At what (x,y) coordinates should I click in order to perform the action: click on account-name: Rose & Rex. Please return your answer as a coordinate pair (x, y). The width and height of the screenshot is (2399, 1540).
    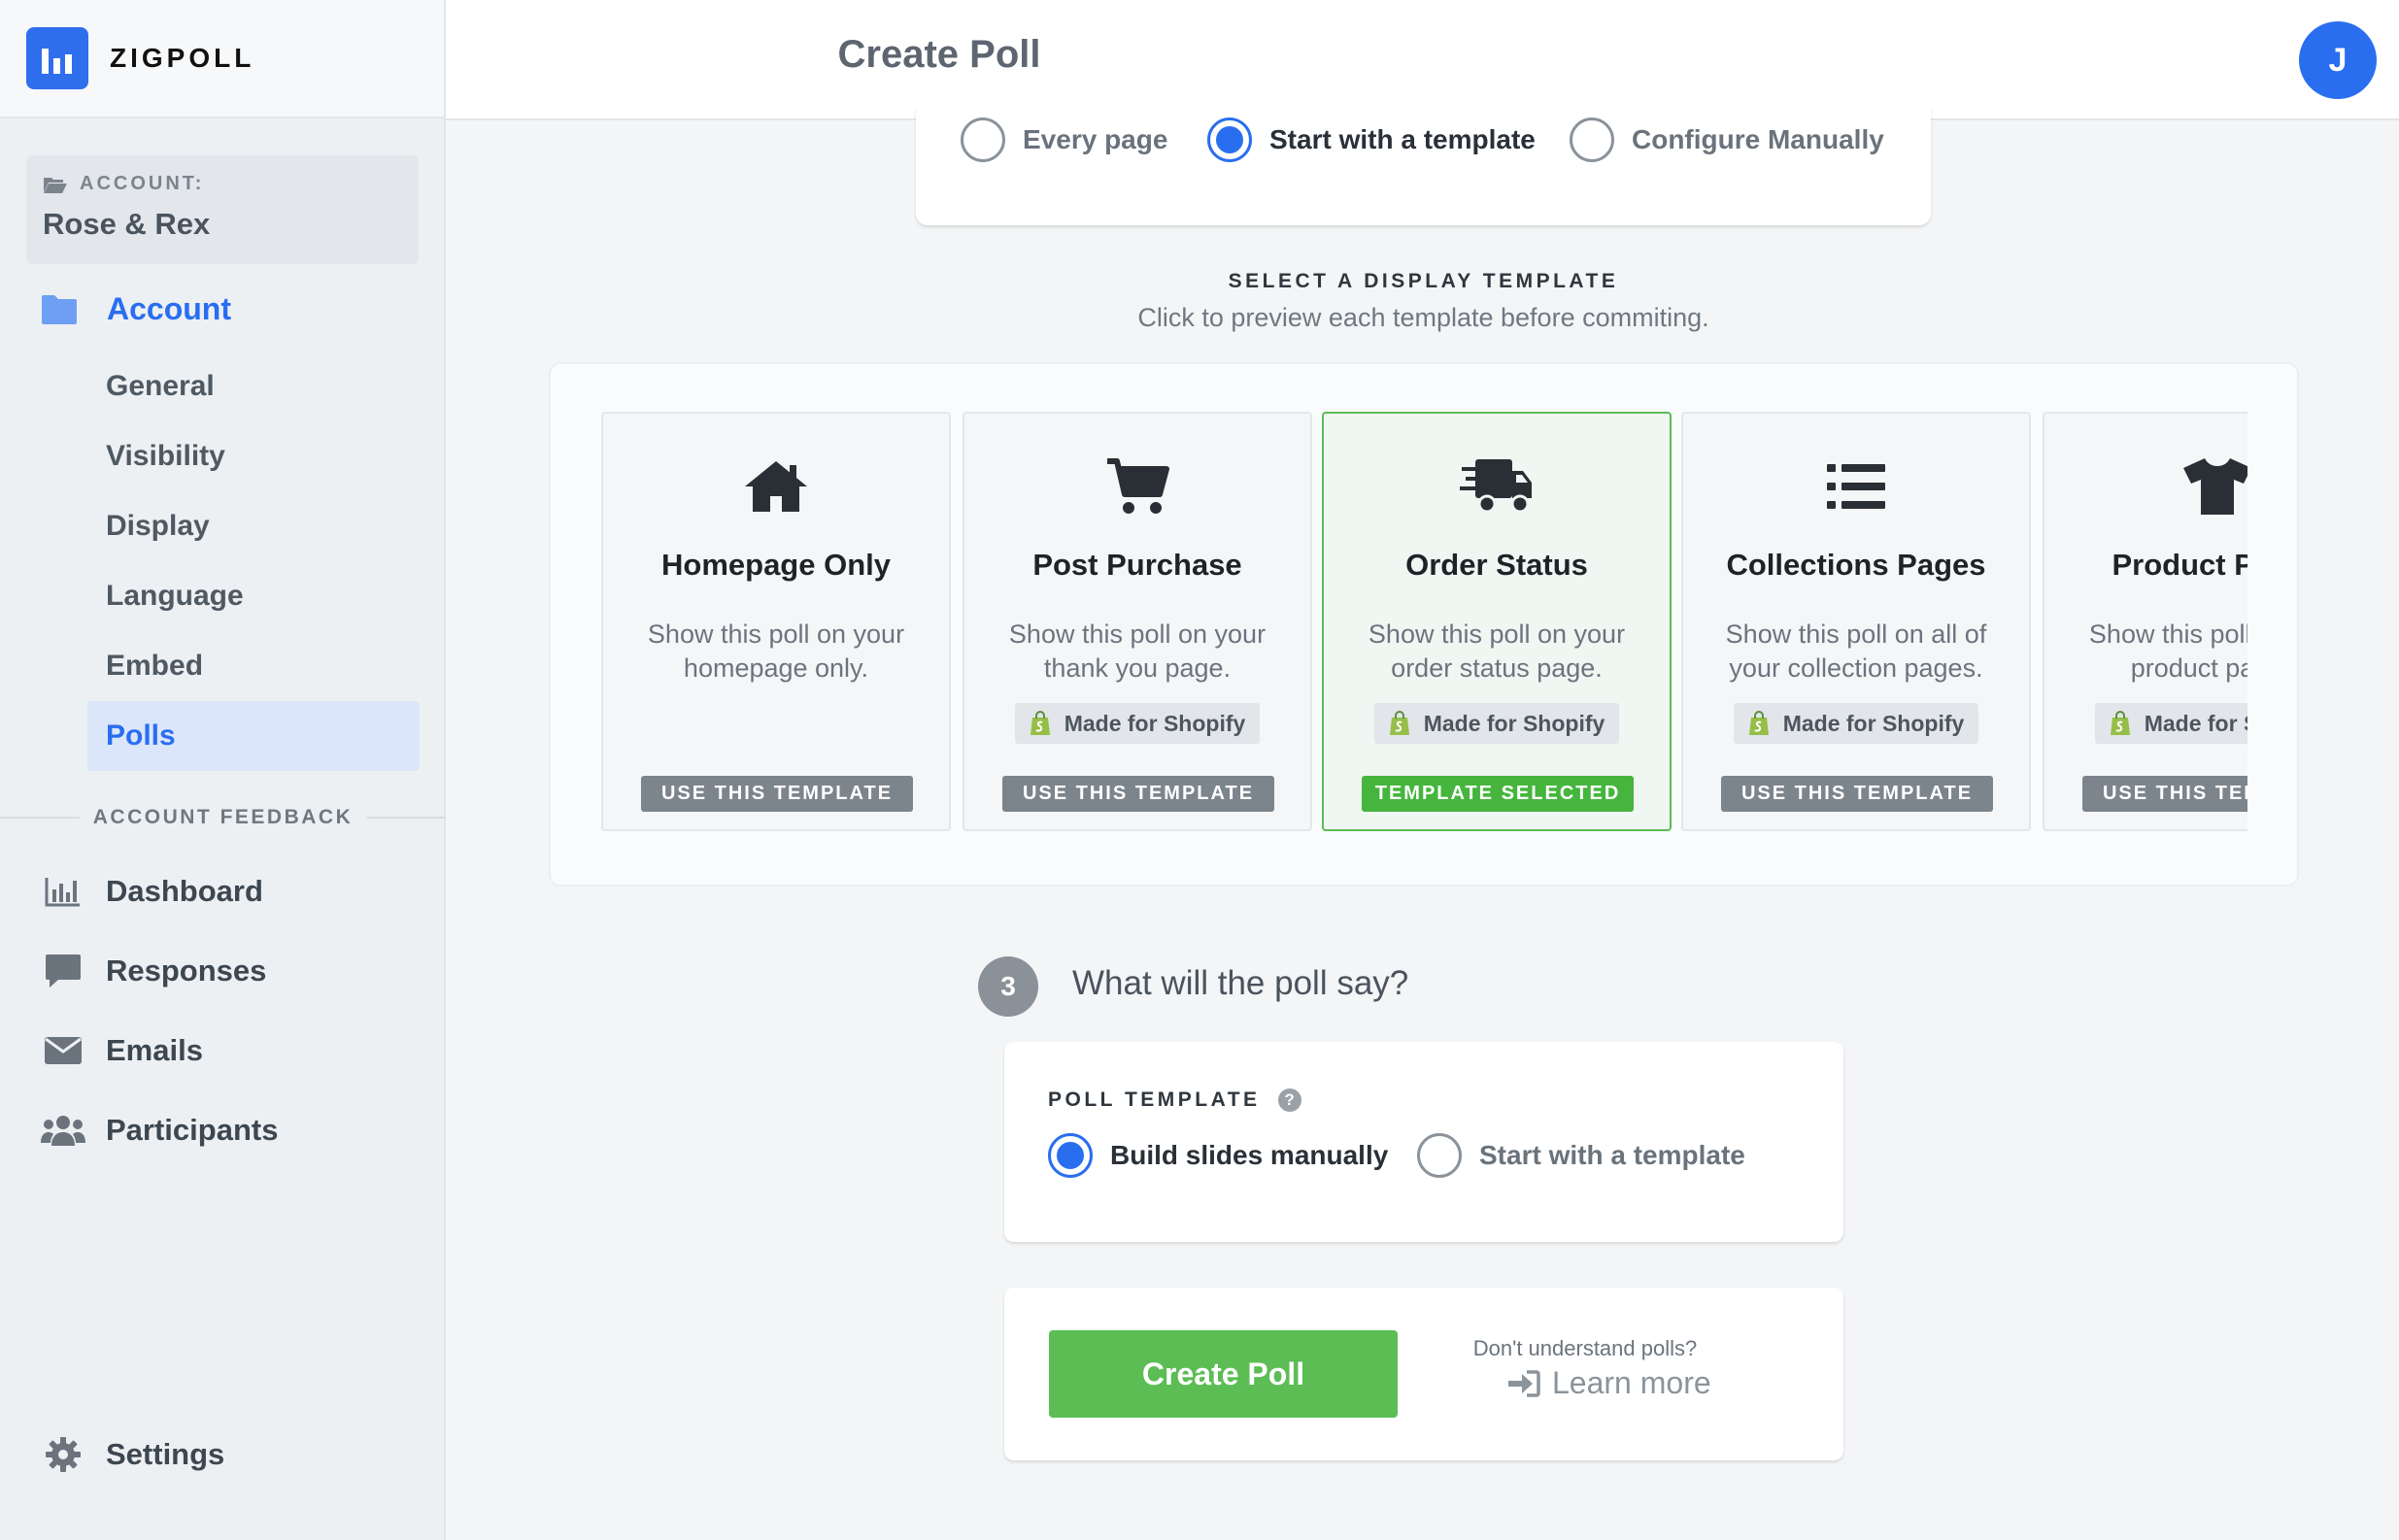
    Looking at the image, I should click on (127, 224).